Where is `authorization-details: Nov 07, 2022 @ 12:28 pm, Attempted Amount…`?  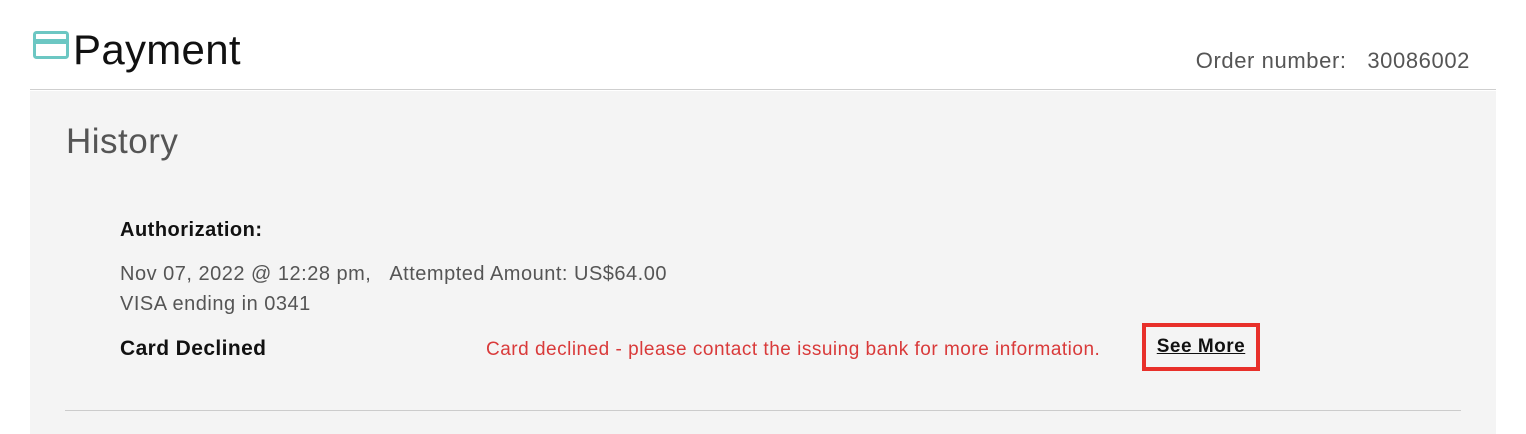 authorization-details: Nov 07, 2022 @ 12:28 pm, Attempted Amount… is located at coordinates (393, 274).